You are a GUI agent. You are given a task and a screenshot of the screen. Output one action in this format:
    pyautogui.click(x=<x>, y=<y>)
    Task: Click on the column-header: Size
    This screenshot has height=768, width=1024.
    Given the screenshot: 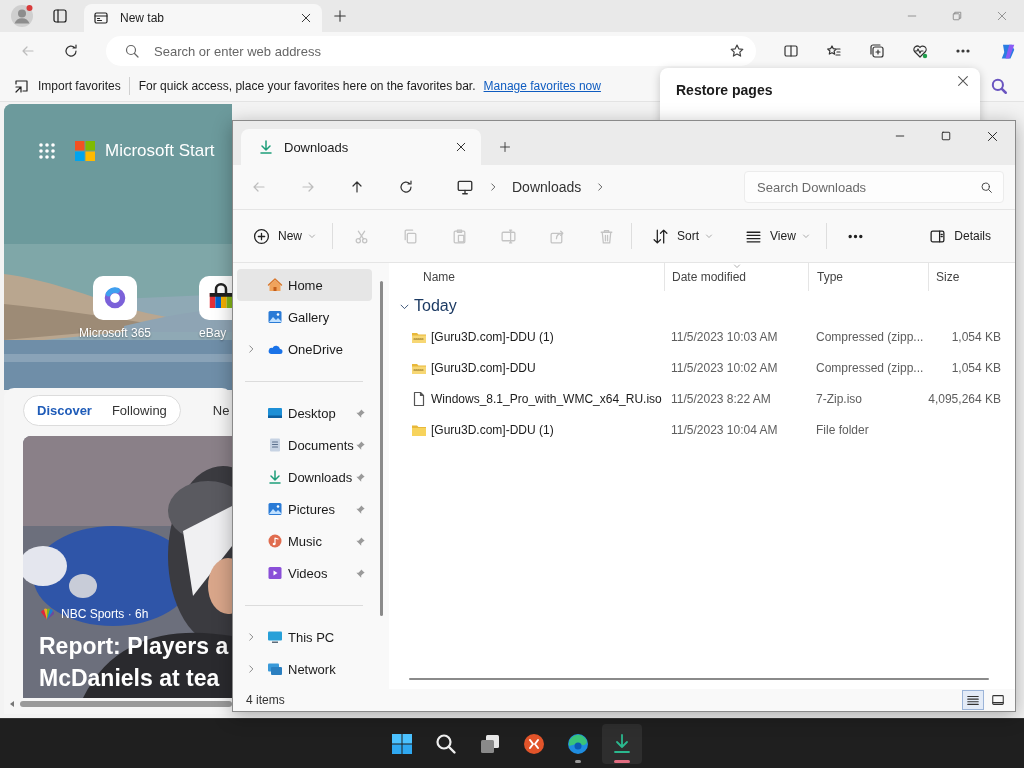 What is the action you would take?
    pyautogui.click(x=967, y=277)
    